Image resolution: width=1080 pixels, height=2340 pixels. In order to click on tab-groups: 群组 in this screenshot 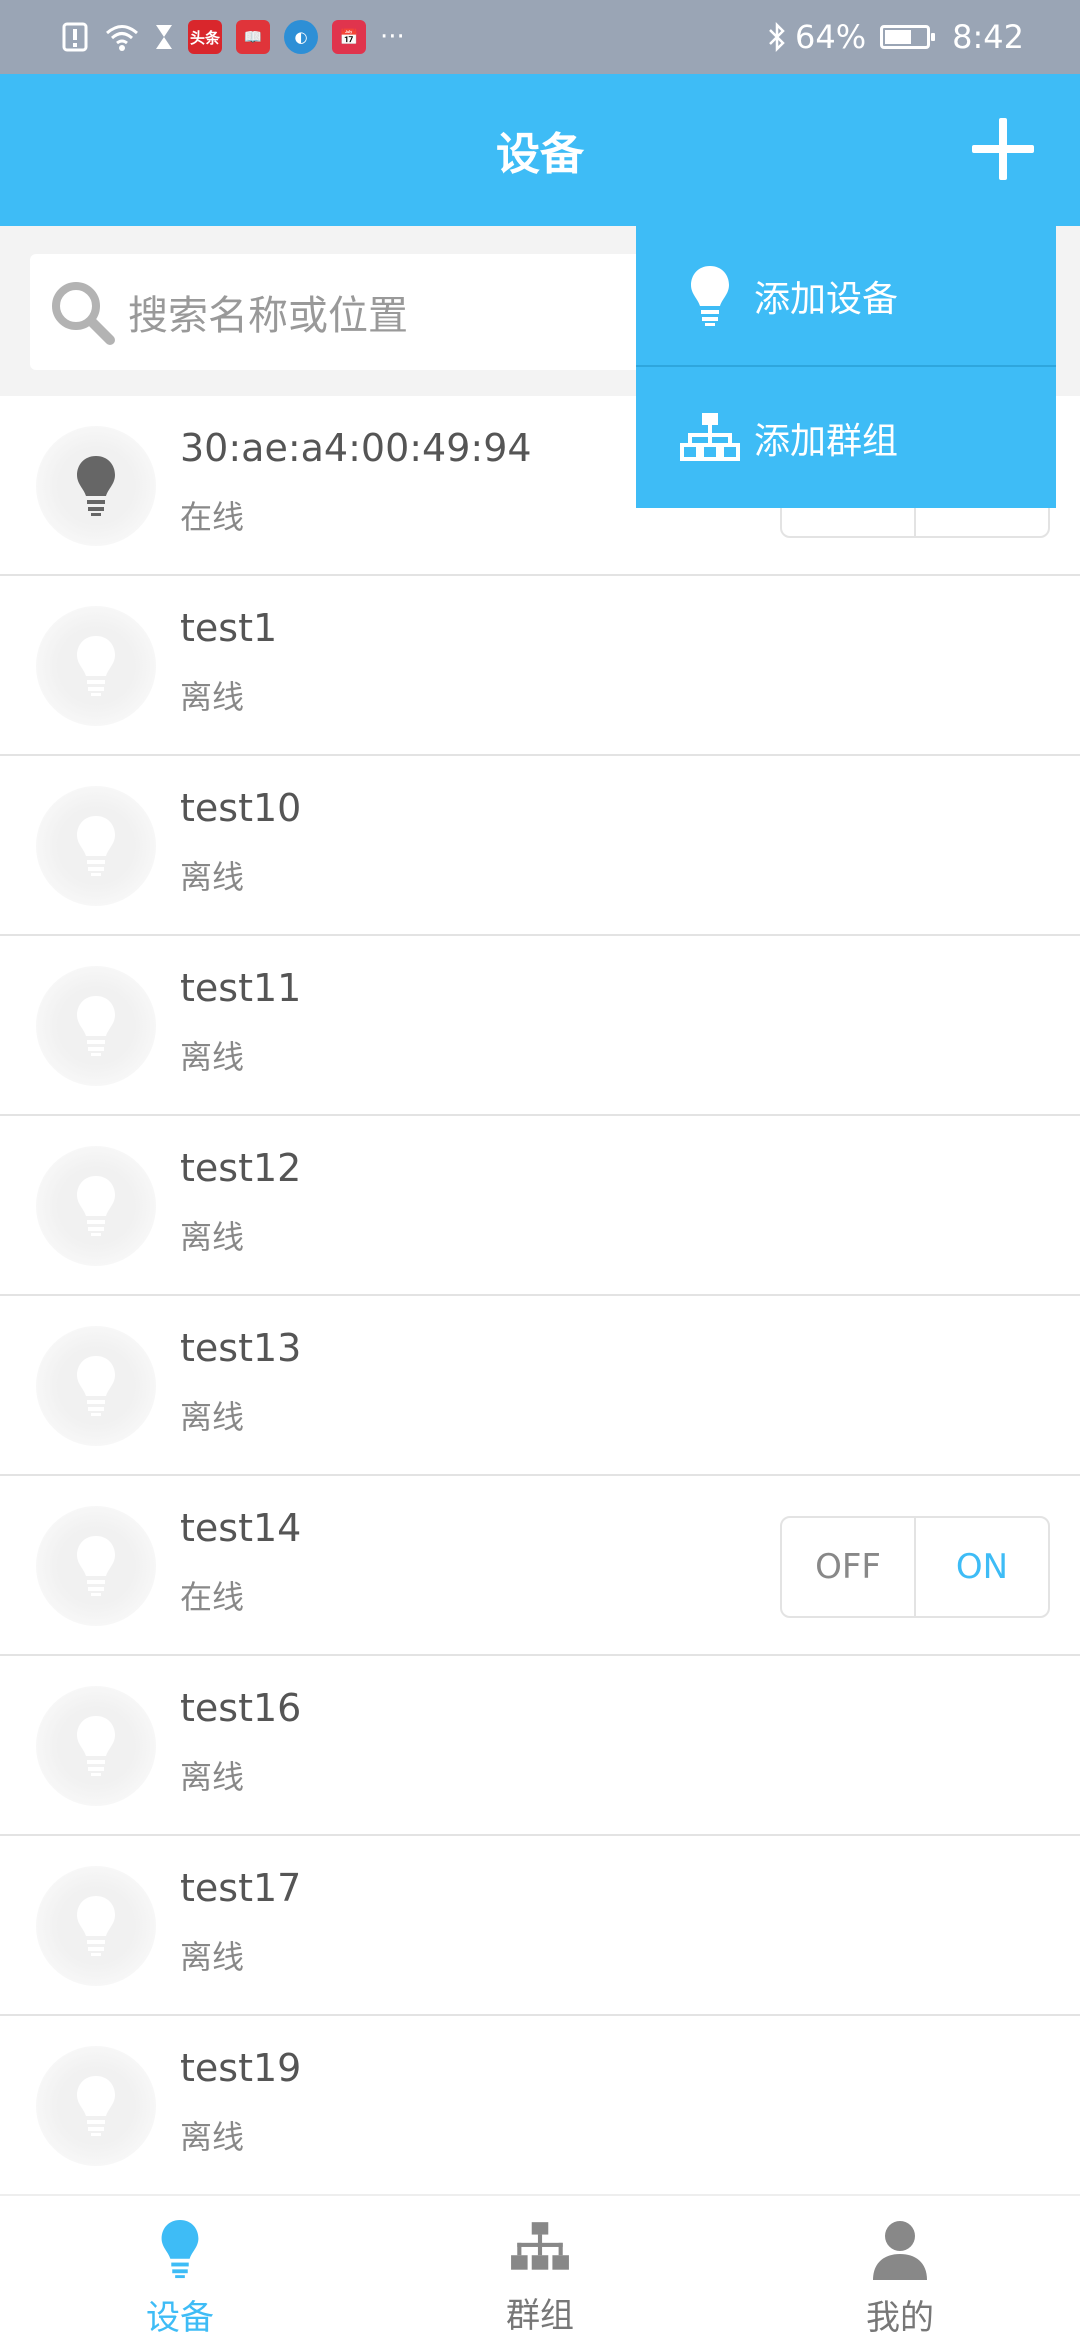, I will do `click(540, 2268)`.